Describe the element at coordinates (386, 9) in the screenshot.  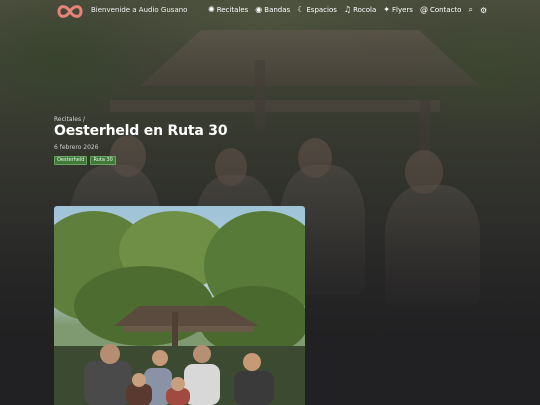
I see `flame-icon: ✦` at that location.